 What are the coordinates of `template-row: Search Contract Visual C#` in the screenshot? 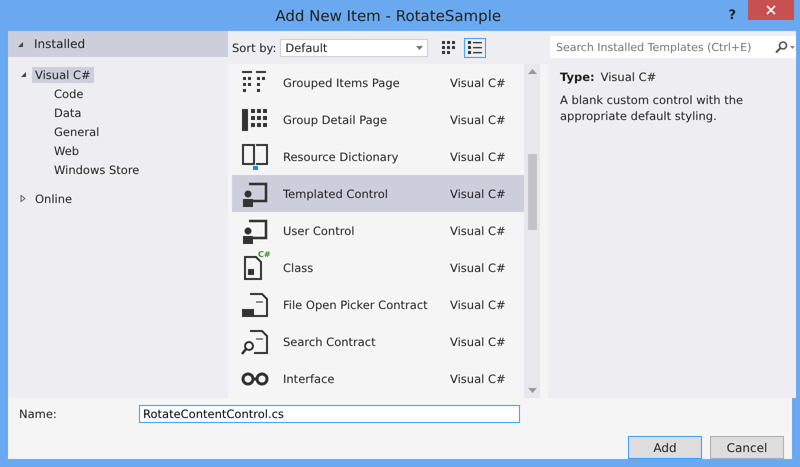 It's located at (378, 341).